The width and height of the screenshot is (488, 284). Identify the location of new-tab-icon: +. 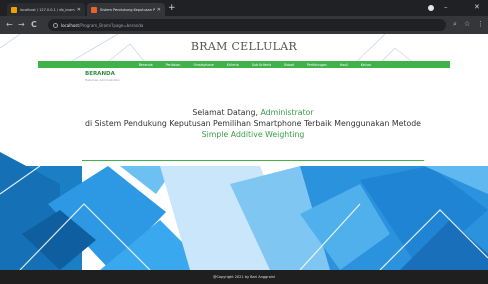
(172, 8).